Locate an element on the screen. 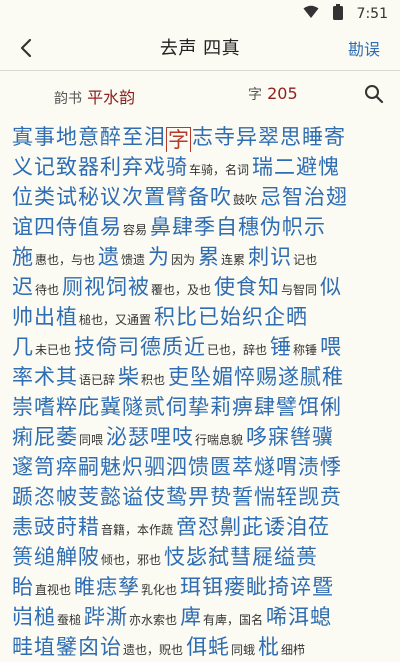 Image resolution: width=400 pixels, height=662 pixels. character-item: 治 is located at coordinates (314, 197).